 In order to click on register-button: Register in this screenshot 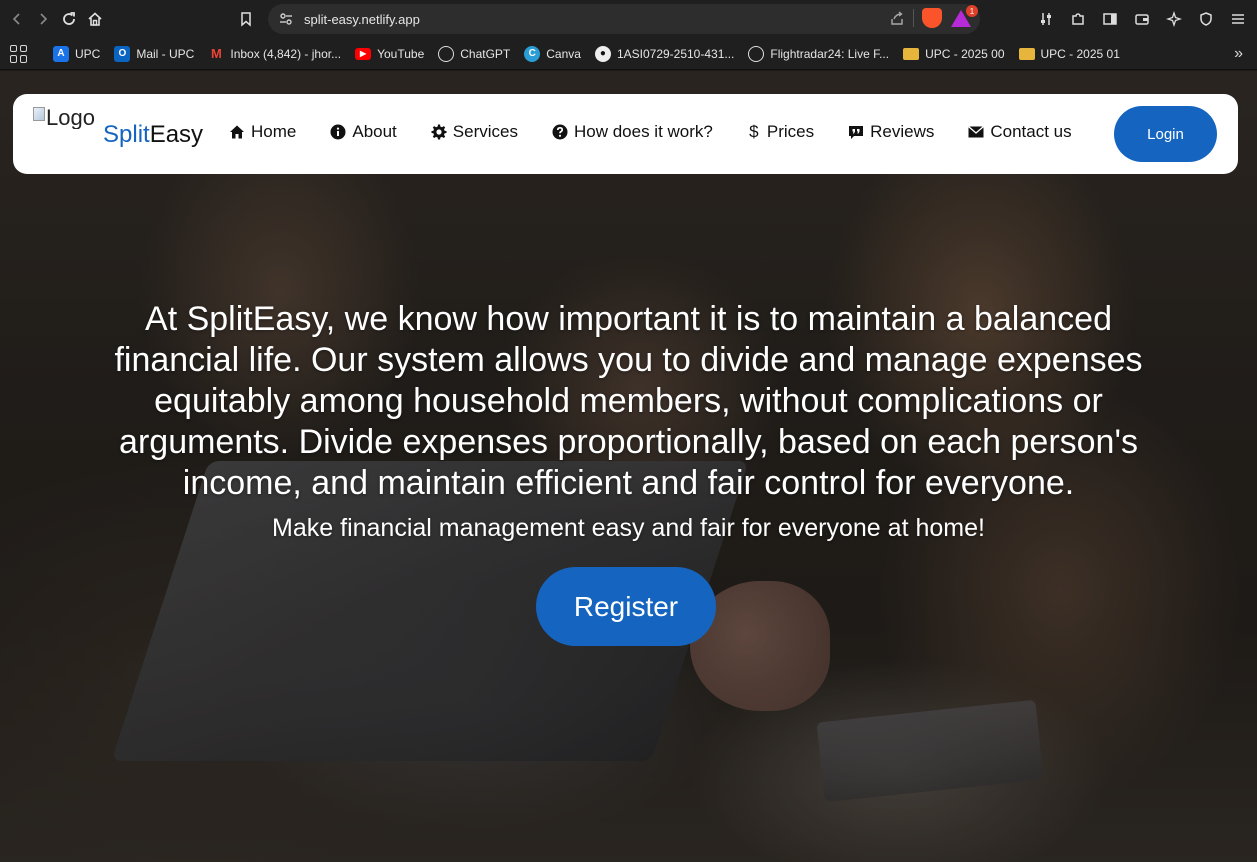, I will do `click(626, 606)`.